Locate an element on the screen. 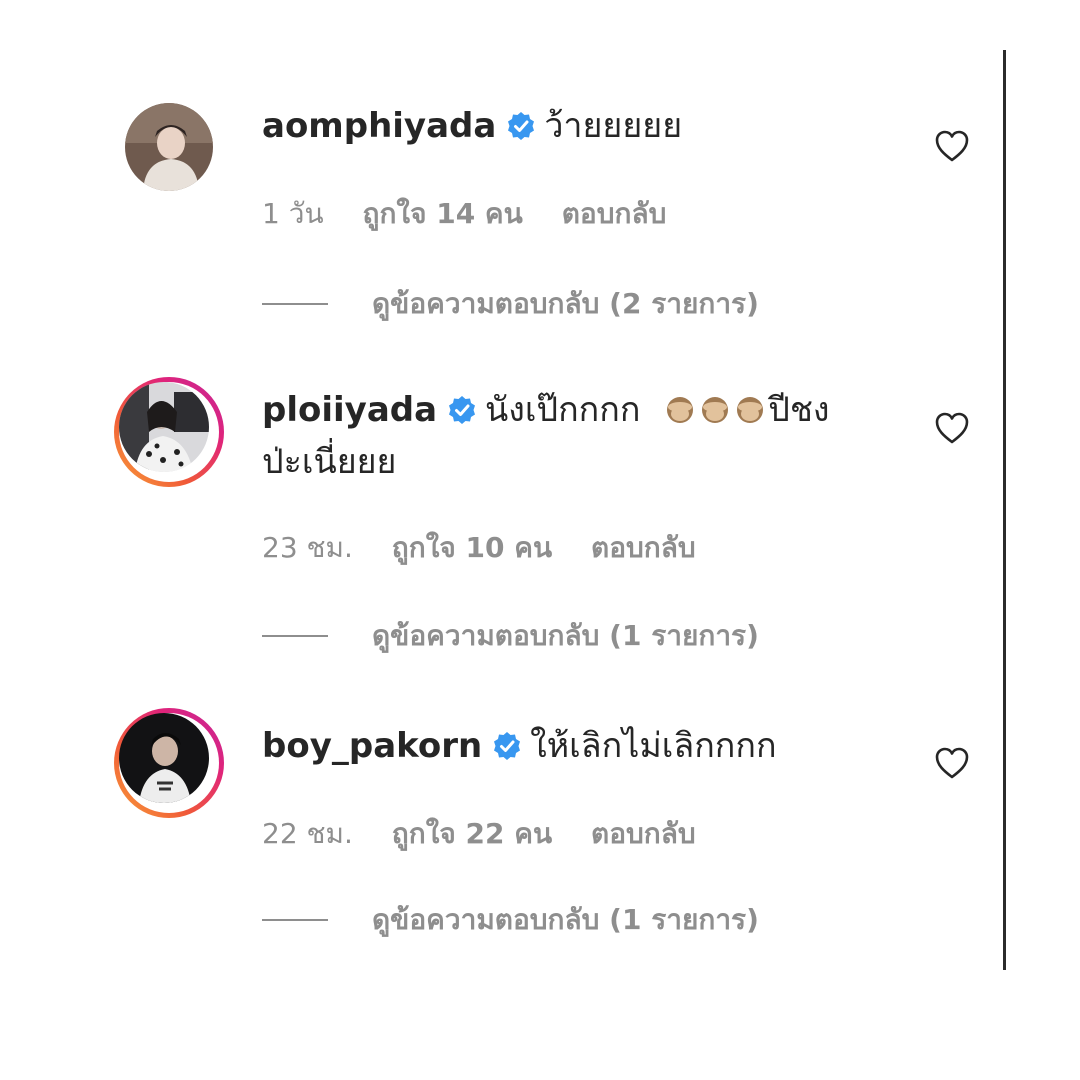 The width and height of the screenshot is (1080, 1080). likes-count: ถูกใจ 10 คน is located at coordinates (472, 547).